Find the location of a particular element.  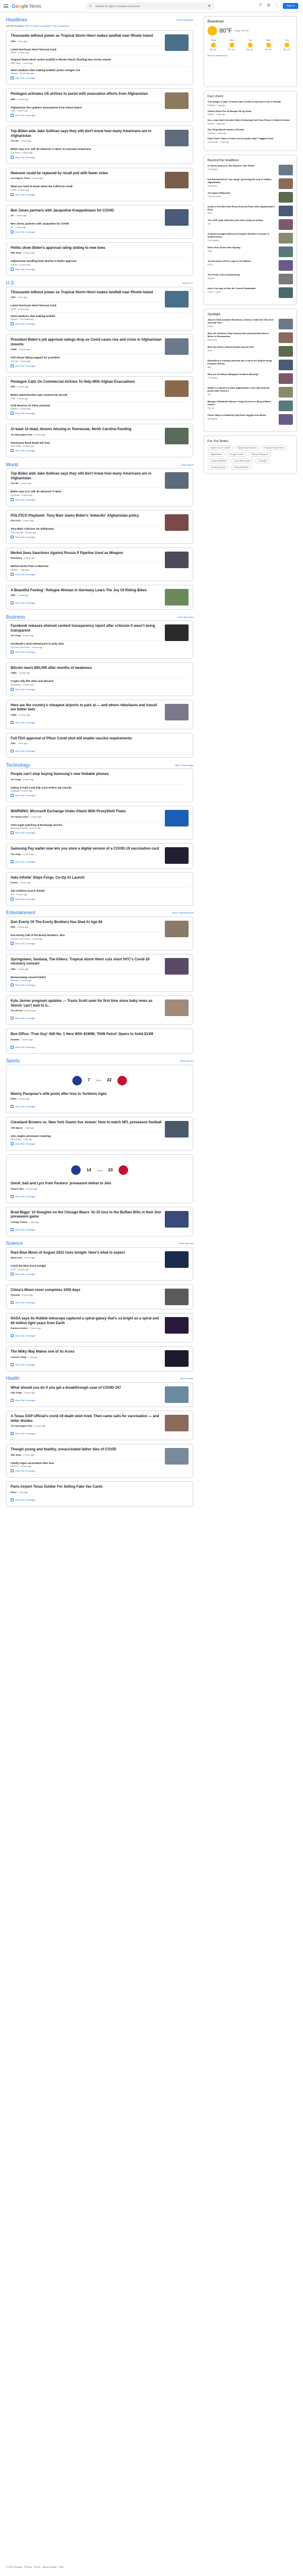

search-icon: ⌕ is located at coordinates (90, 7).